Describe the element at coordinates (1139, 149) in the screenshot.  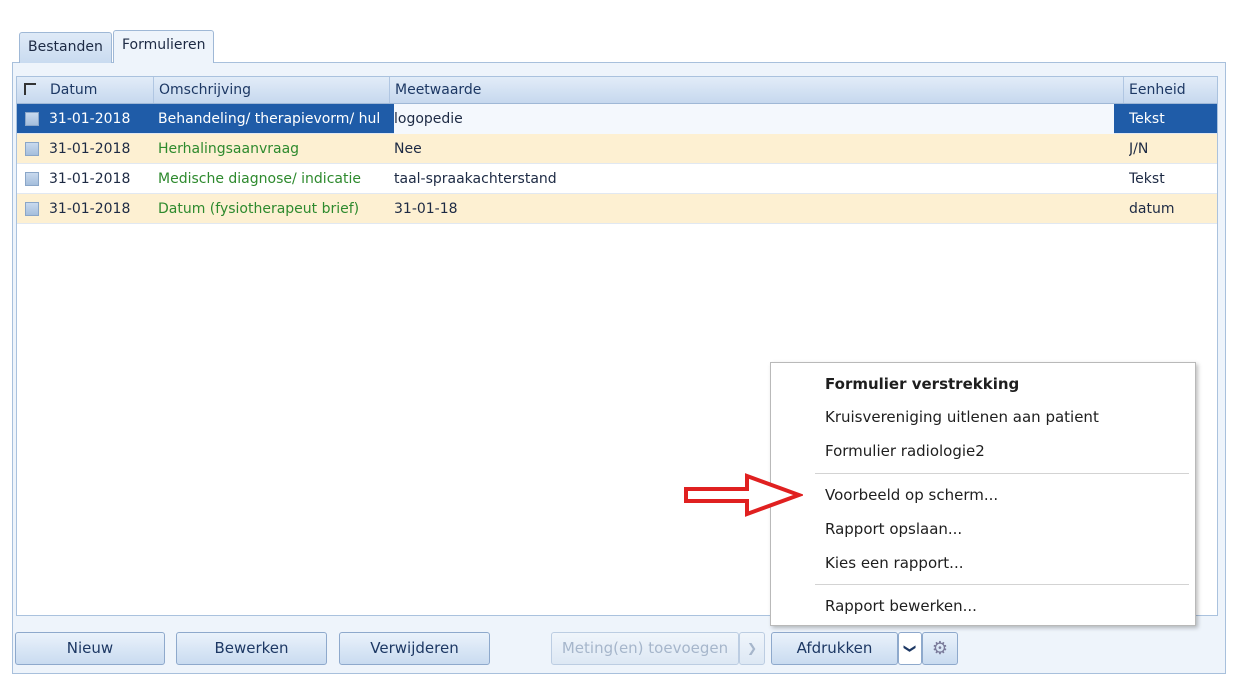
I see `cell-eenheid: J/N` at that location.